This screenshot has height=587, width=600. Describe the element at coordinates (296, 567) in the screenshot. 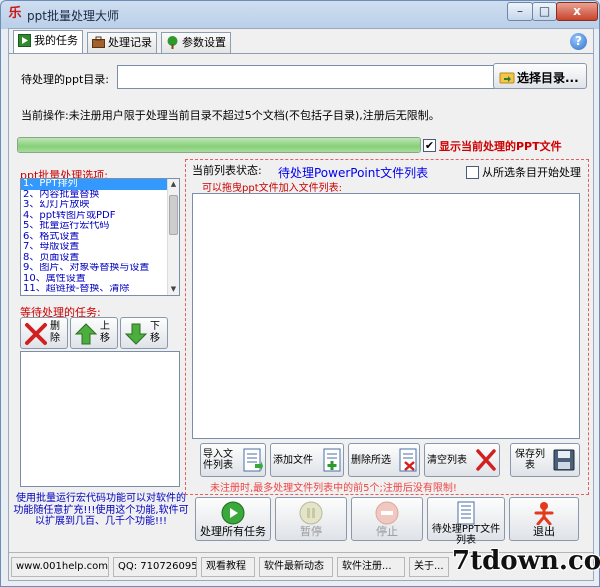

I see `news-link: 软件最新动态` at that location.